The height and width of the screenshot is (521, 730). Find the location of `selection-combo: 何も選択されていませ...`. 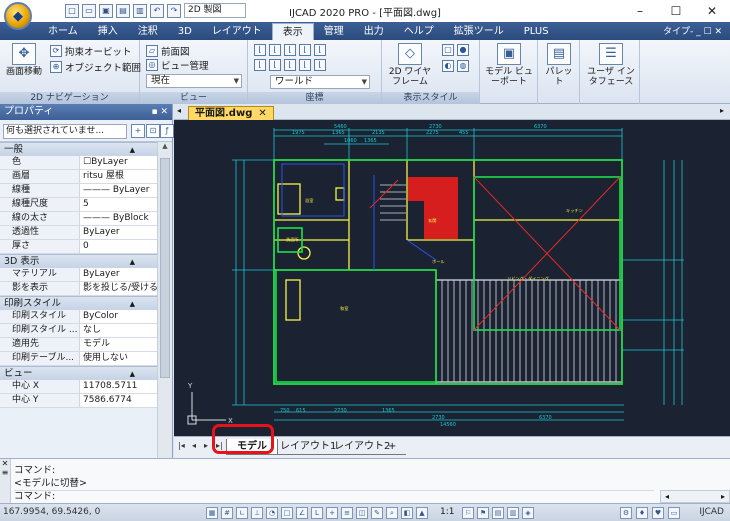

selection-combo: 何も選択されていませ... is located at coordinates (65, 131).